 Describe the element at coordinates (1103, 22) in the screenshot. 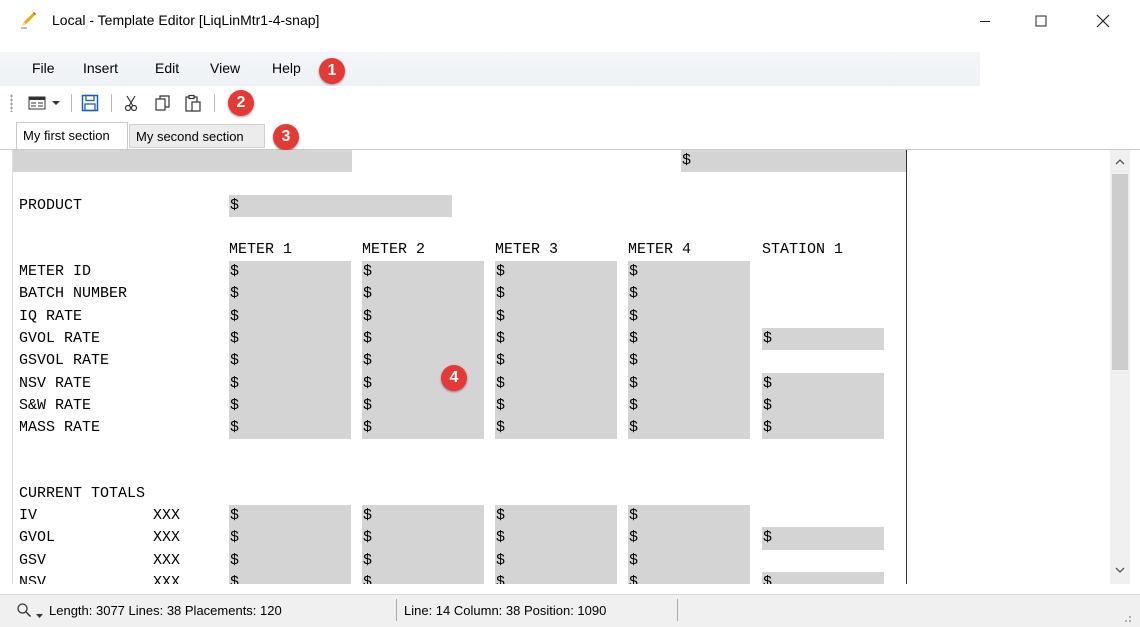

I see `close-button` at that location.